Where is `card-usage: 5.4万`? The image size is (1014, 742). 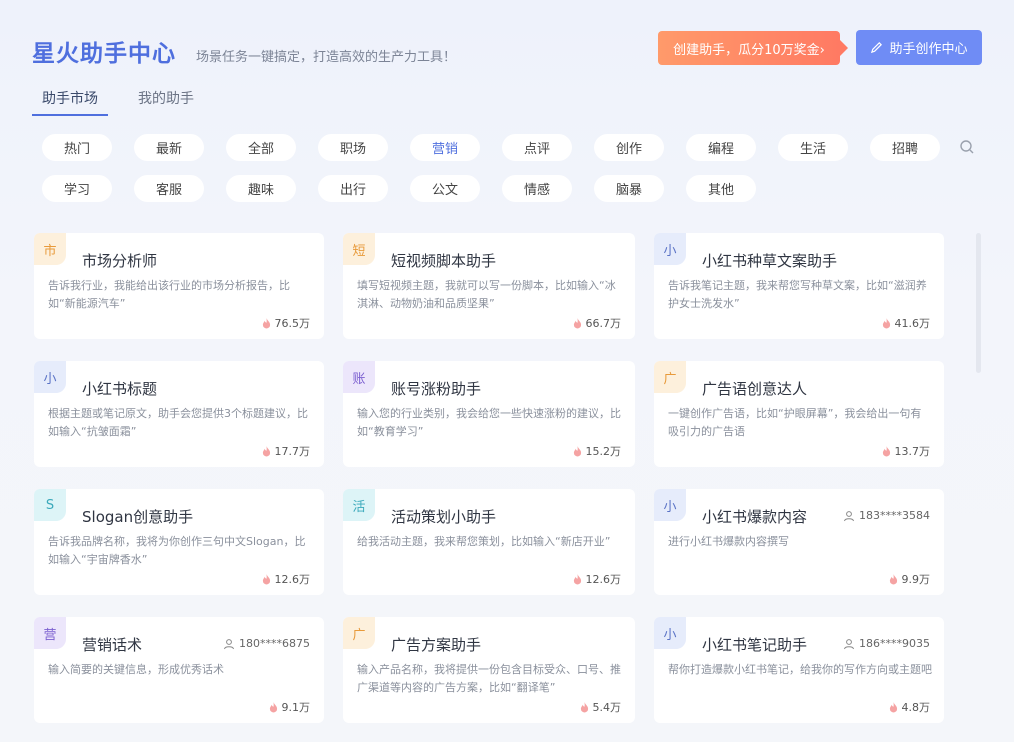
card-usage: 5.4万 is located at coordinates (601, 707).